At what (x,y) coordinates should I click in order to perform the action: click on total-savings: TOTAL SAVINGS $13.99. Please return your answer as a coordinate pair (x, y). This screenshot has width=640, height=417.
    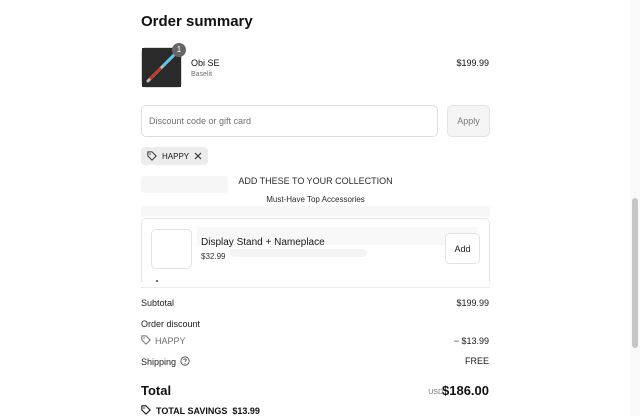
    Looking at the image, I should click on (200, 411).